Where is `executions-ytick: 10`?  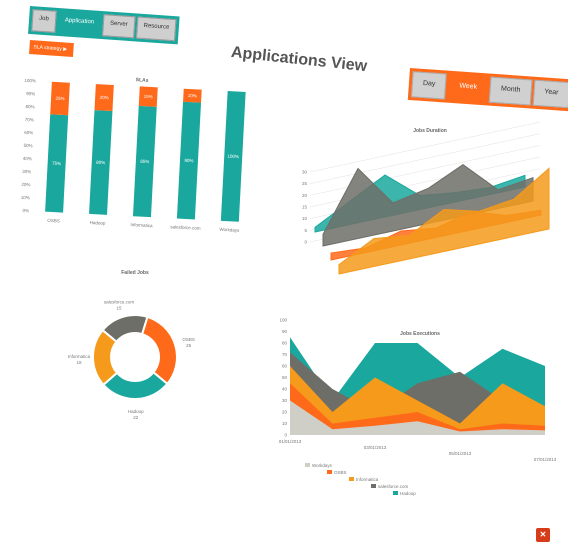 executions-ytick: 10 is located at coordinates (285, 423).